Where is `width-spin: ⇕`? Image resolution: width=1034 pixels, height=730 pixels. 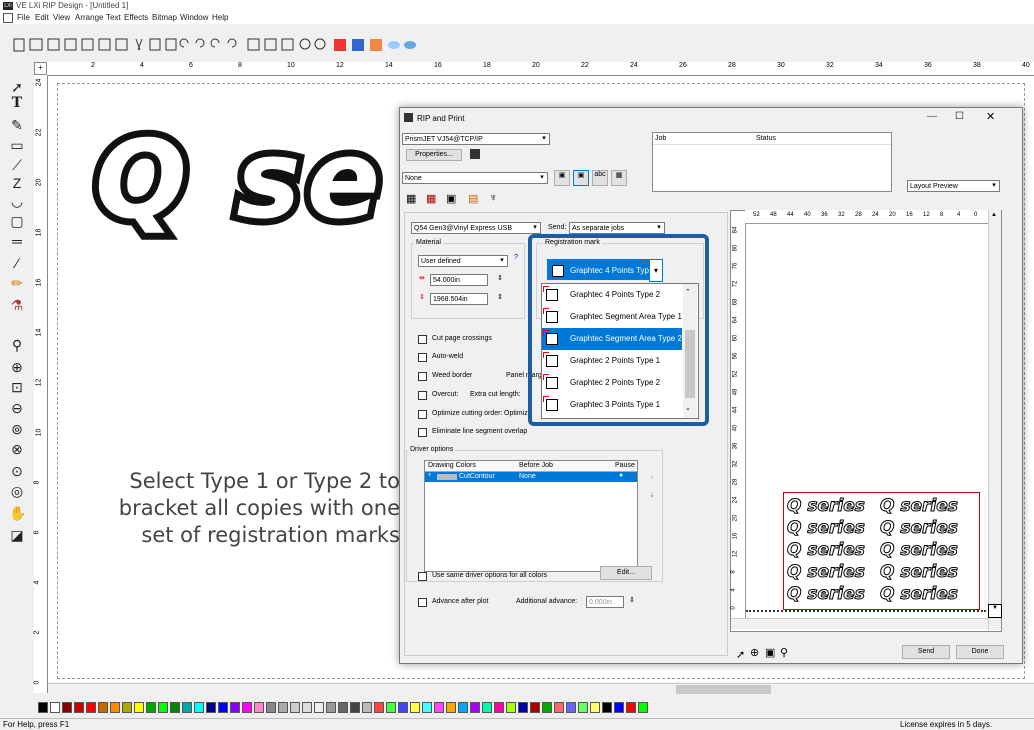 width-spin: ⇕ is located at coordinates (500, 278).